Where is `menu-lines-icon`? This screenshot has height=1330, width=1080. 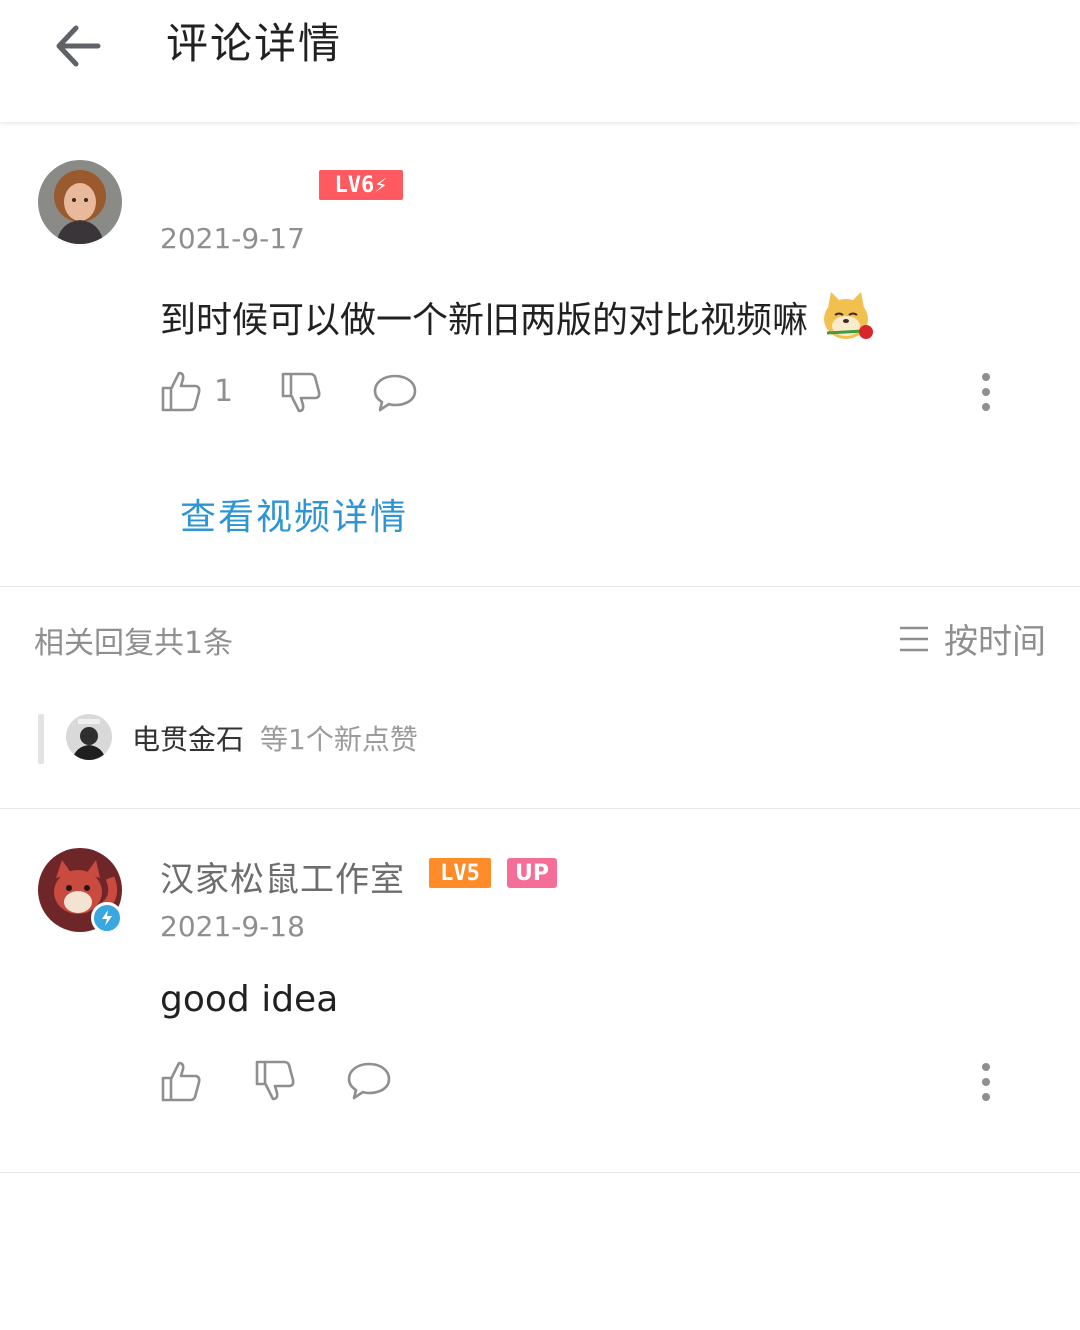
menu-lines-icon is located at coordinates (914, 638).